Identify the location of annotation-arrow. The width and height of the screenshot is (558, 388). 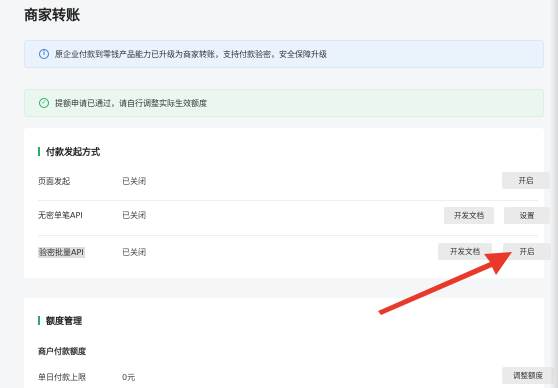
(445, 283).